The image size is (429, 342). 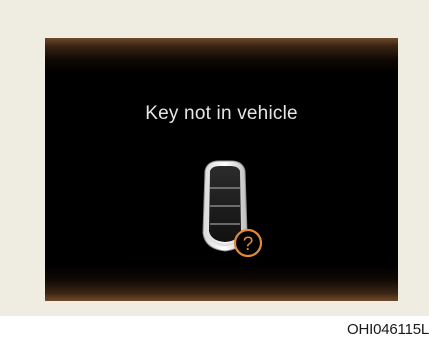 I want to click on warning-message: Key not in vehicle, so click(x=221, y=113).